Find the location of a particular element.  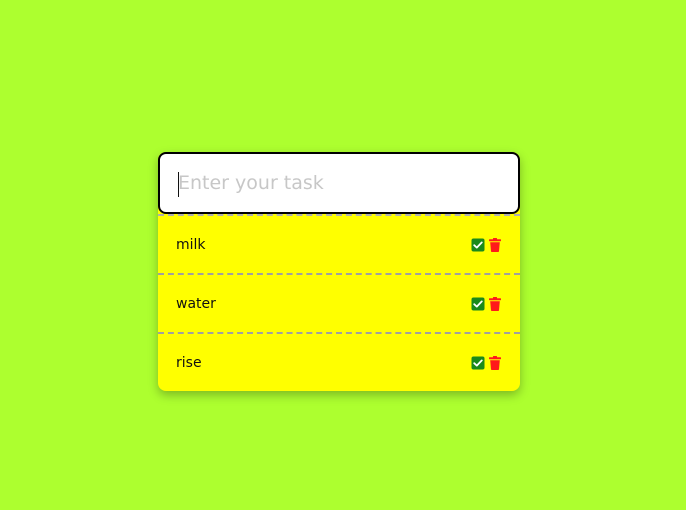

task-item: rise is located at coordinates (339, 361).